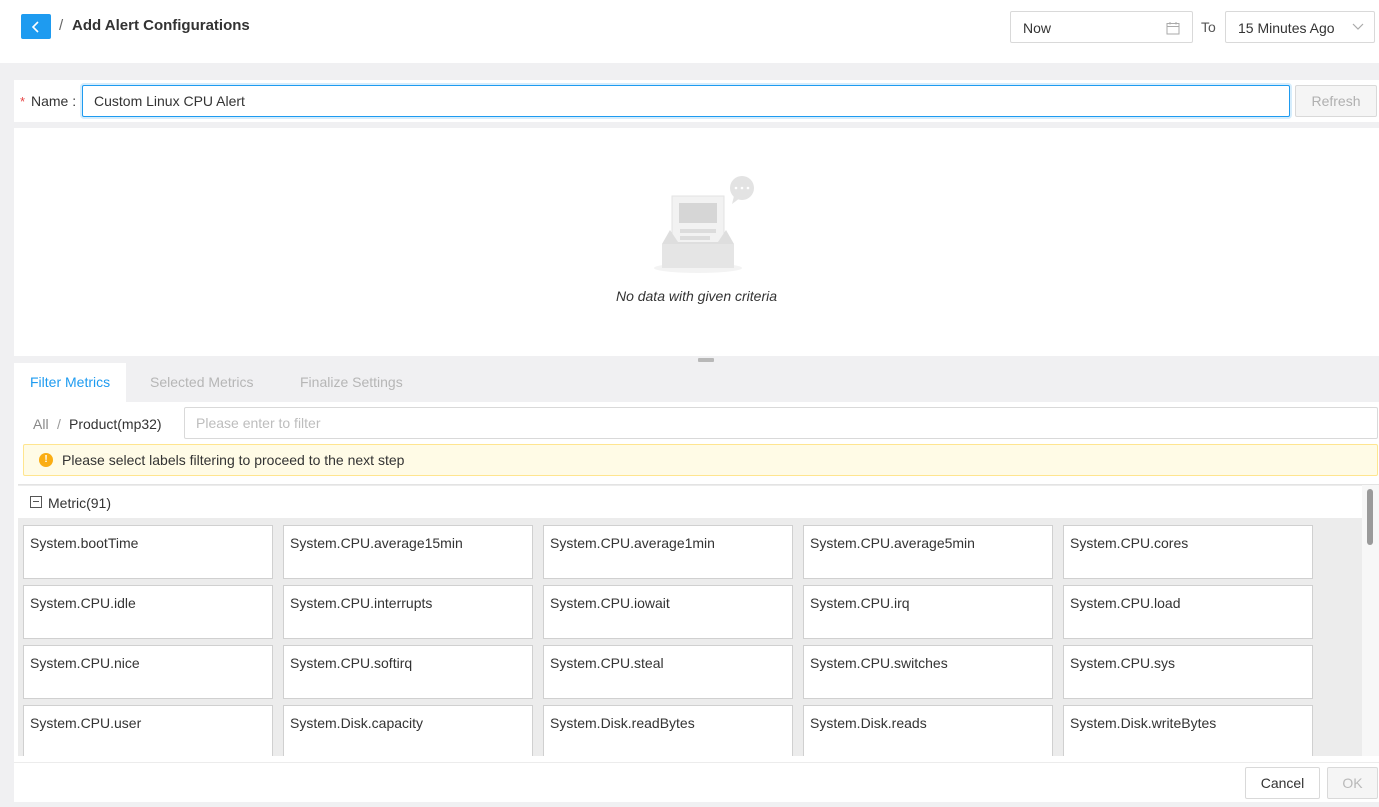  I want to click on start-time-picker: Now, so click(1101, 27).